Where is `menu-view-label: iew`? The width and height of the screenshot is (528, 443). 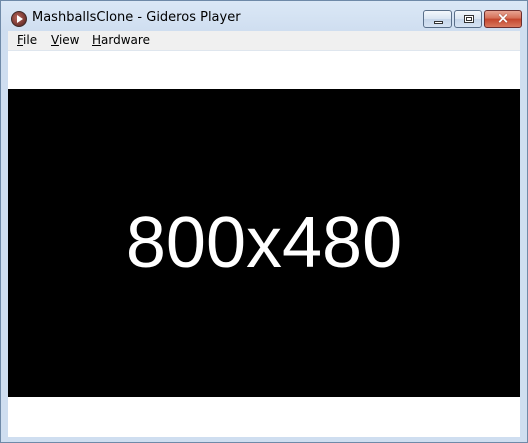 menu-view-label: iew is located at coordinates (69, 40).